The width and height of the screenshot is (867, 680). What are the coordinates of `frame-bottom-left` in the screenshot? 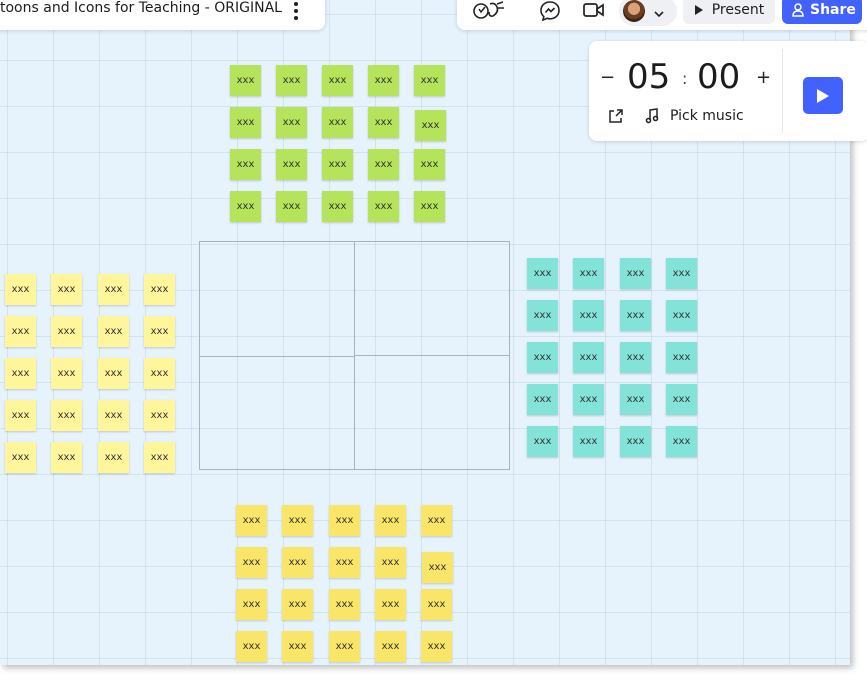 It's located at (277, 413).